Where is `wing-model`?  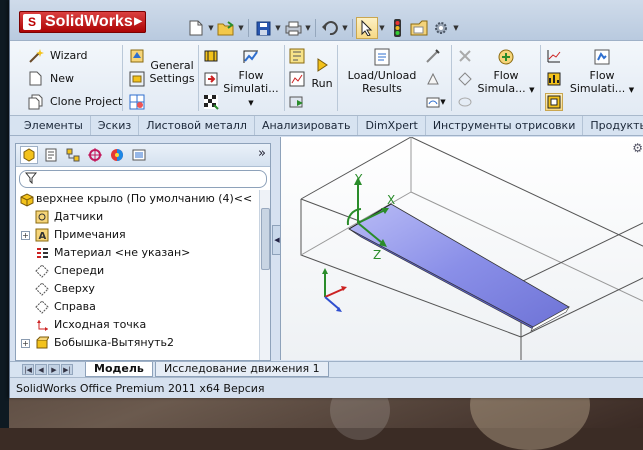
wing-model is located at coordinates (459, 267).